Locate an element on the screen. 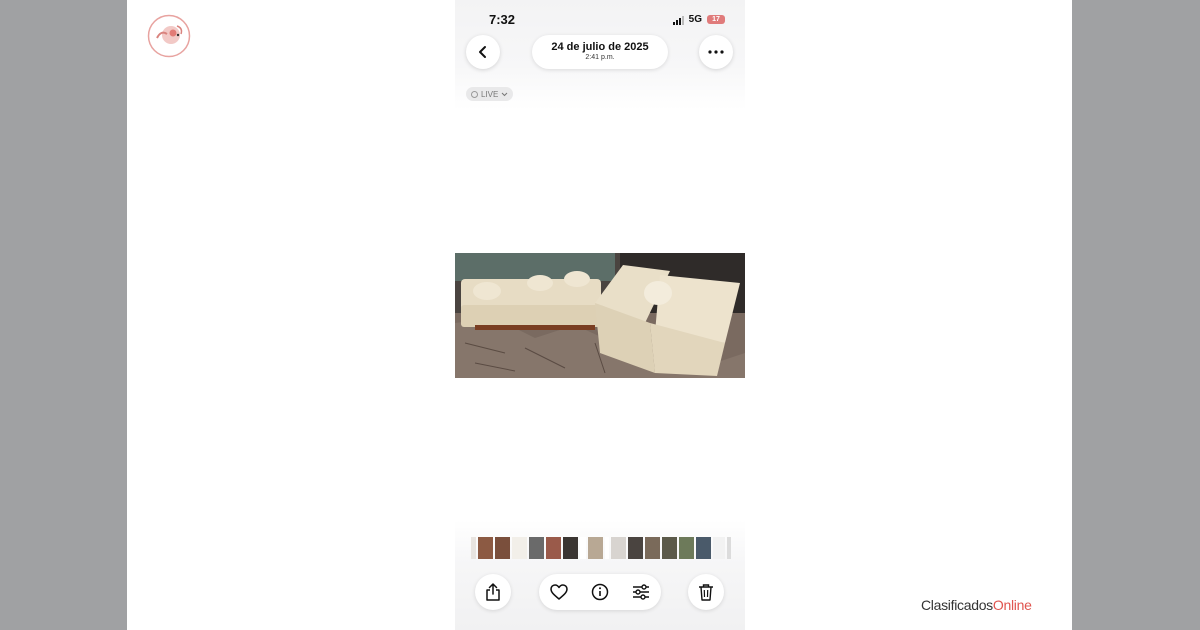 Image resolution: width=1200 pixels, height=630 pixels. chevron-left-icon is located at coordinates (482, 52).